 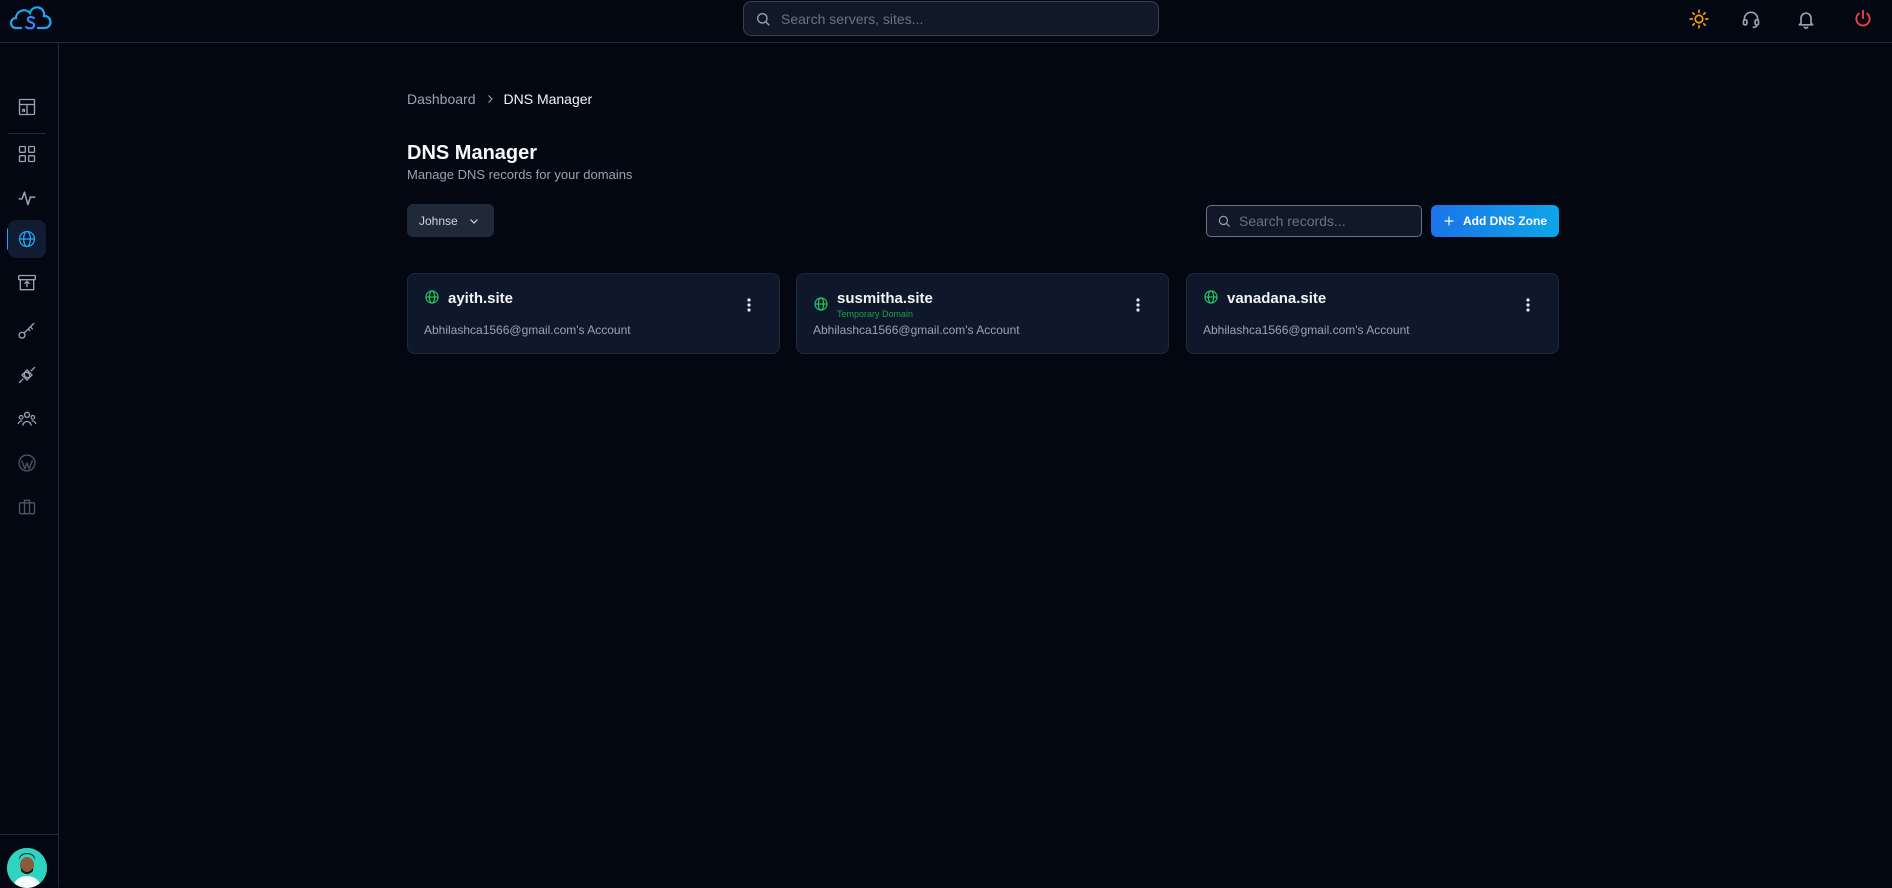 What do you see at coordinates (472, 153) in the screenshot?
I see `page-title: DNS Manager` at bounding box center [472, 153].